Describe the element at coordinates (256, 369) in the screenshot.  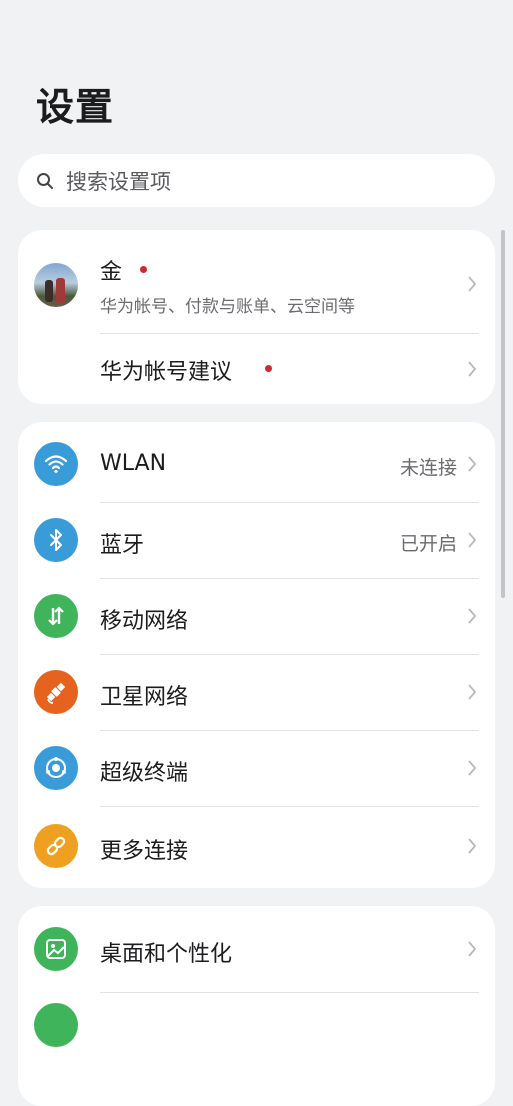
I see `account-suggestion-row: 华为帐号建议` at that location.